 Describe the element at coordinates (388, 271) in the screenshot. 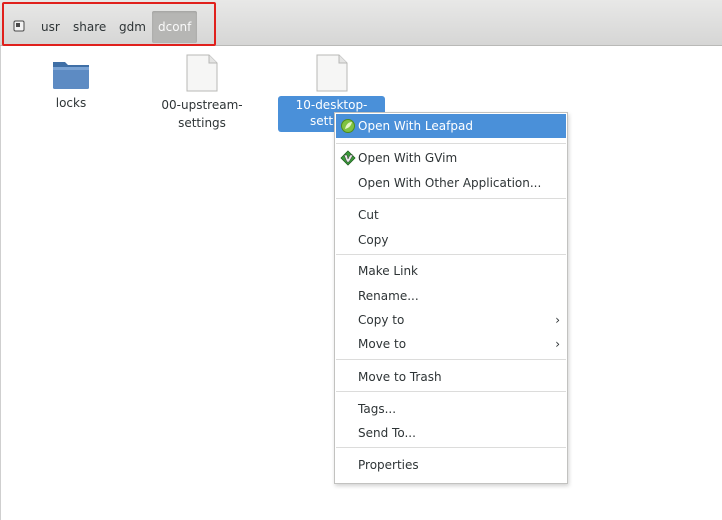

I see `menu-item-label: Make Link` at that location.